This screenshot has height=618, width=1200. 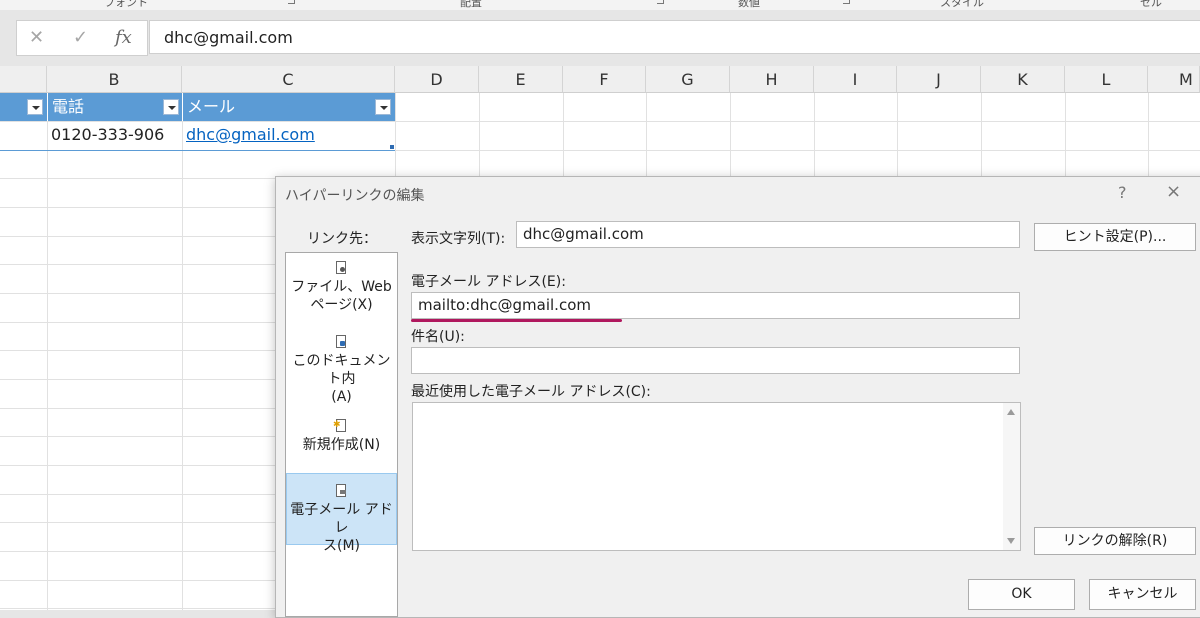 What do you see at coordinates (114, 107) in the screenshot?
I see `table-header-phone: 電話` at bounding box center [114, 107].